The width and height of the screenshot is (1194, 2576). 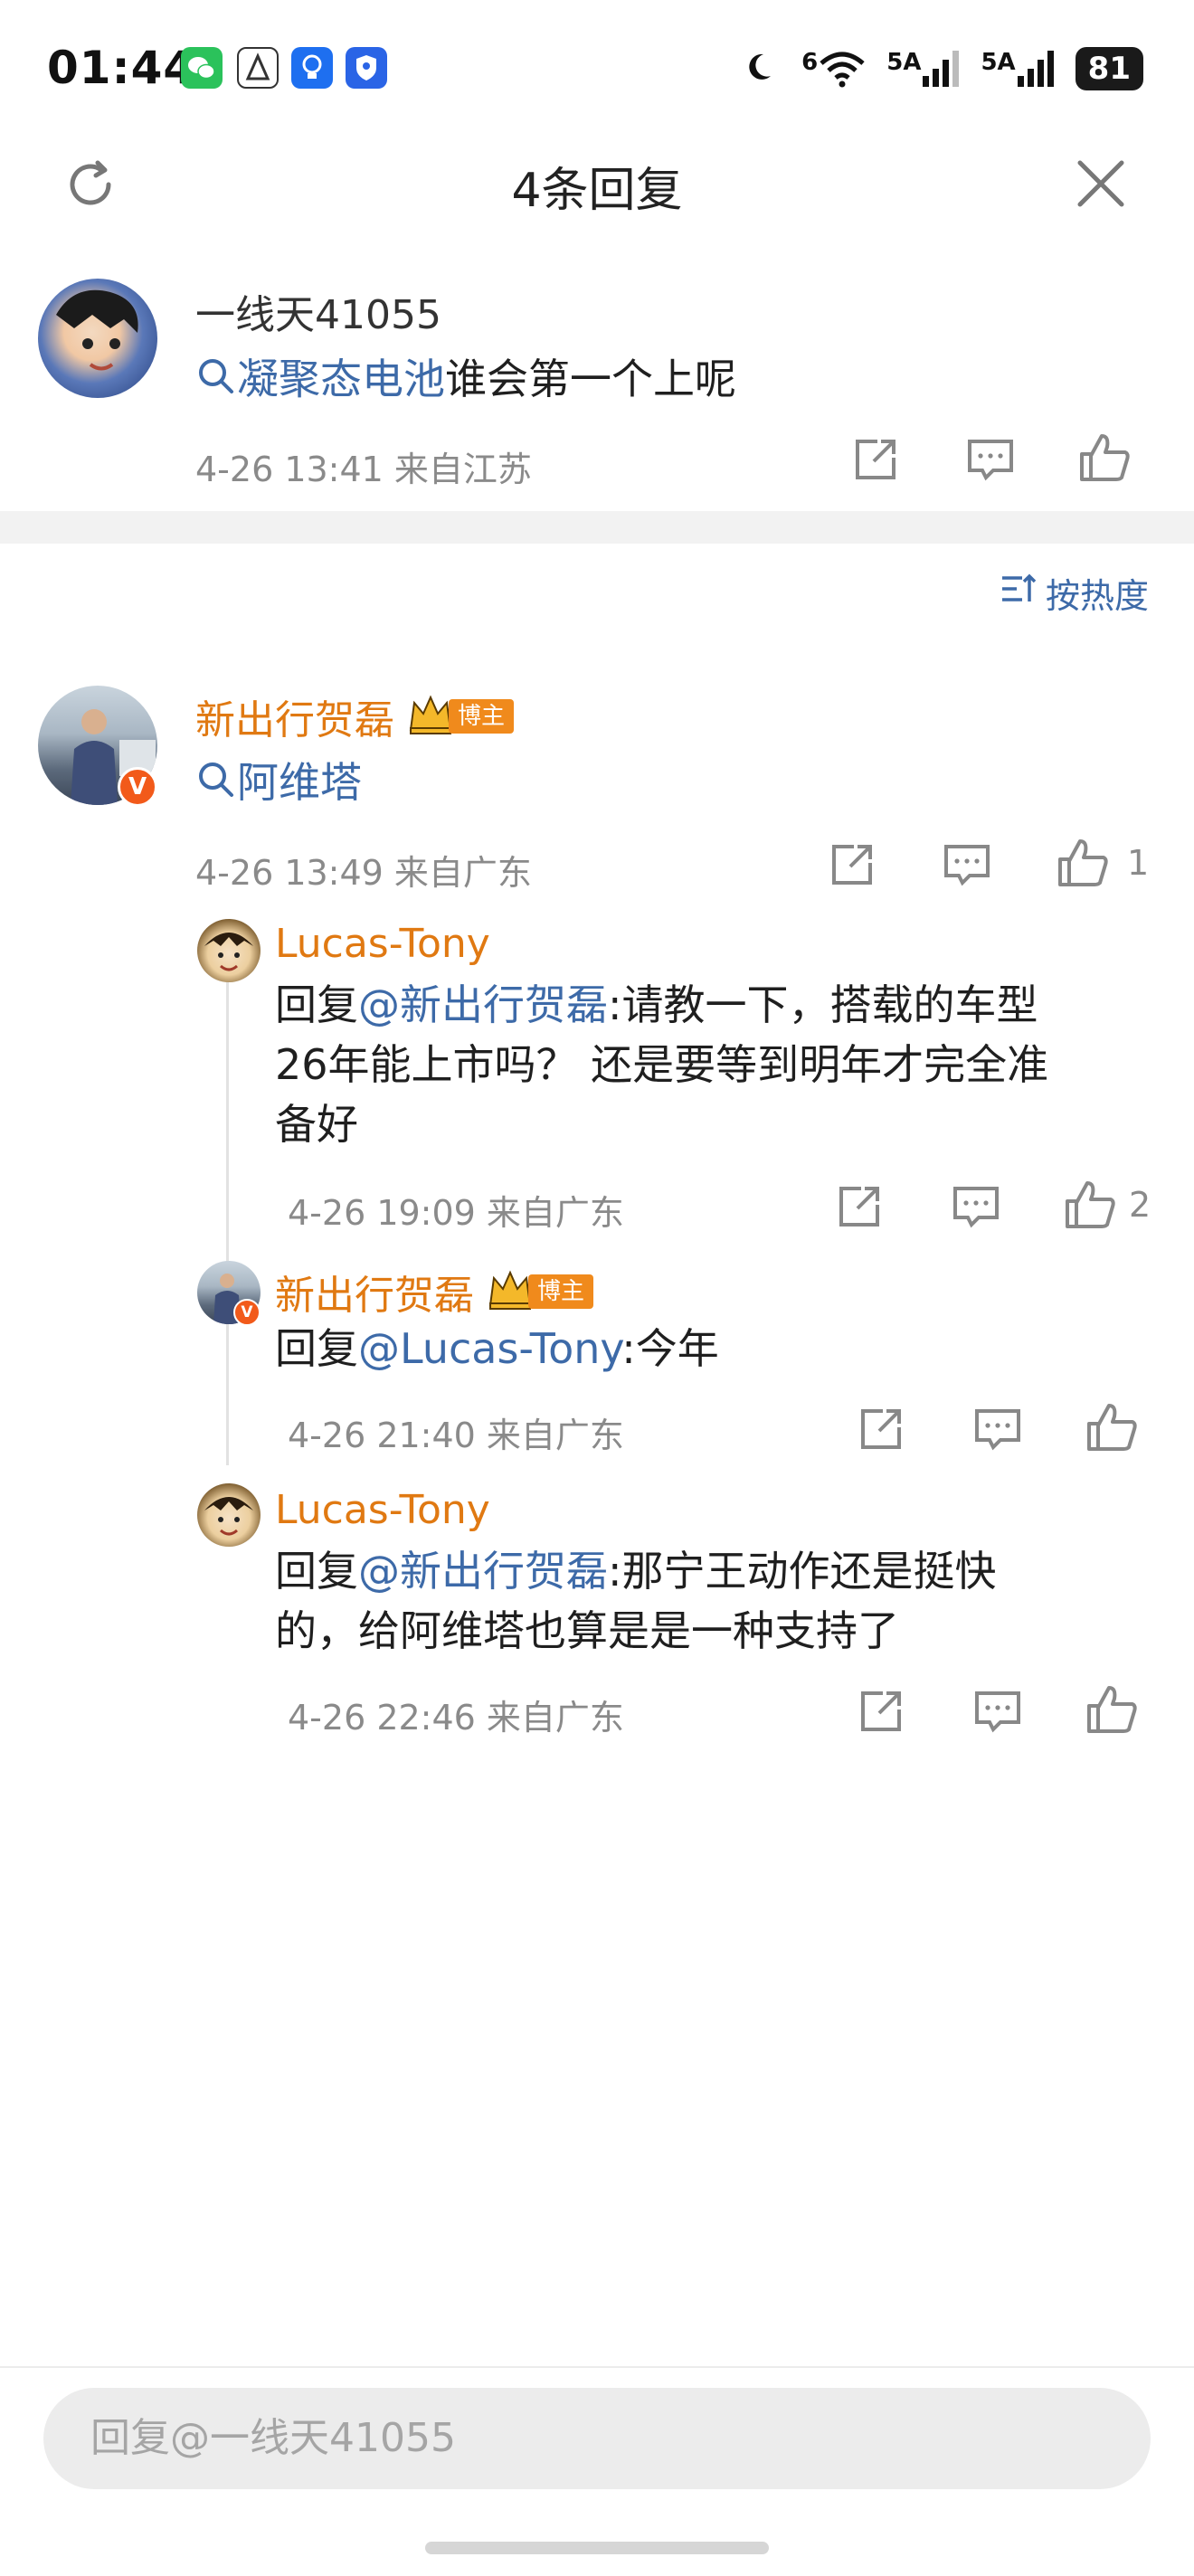 I want to click on reply3-text: 回复@Lucas-Tony:今年, so click(x=497, y=1348).